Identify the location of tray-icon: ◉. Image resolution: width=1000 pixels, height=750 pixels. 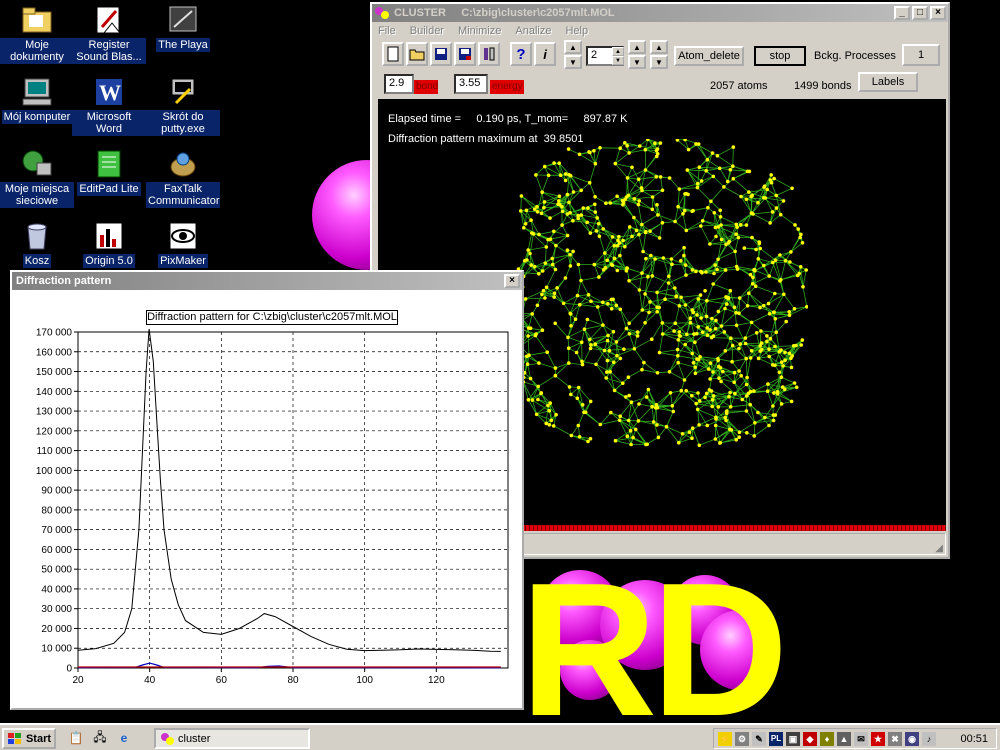
(912, 738).